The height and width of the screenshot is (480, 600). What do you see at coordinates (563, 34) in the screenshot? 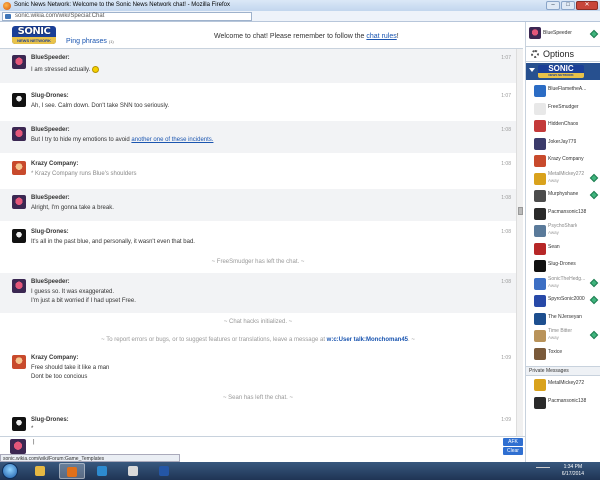
I see `current-user: BlueSpeeder` at bounding box center [563, 34].